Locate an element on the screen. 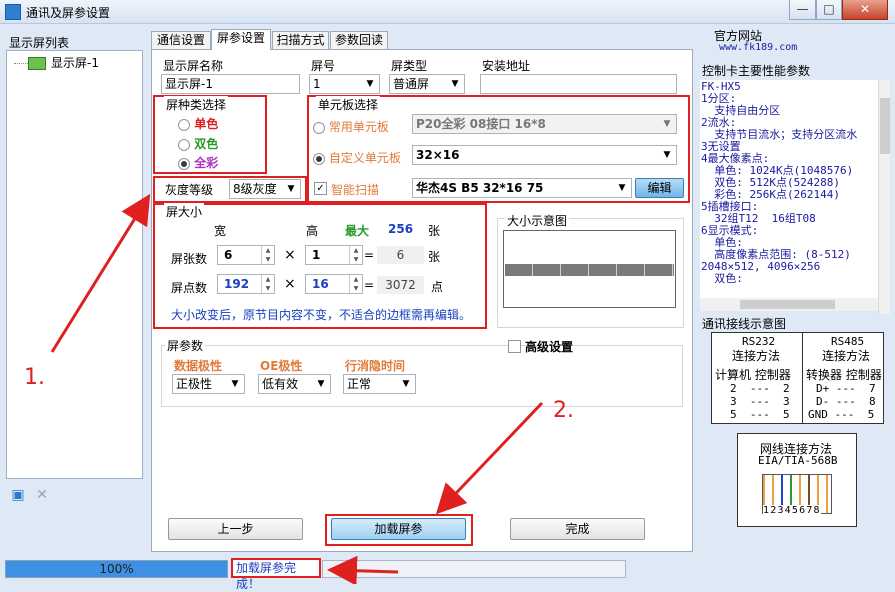 This screenshot has width=895, height=592. smart-scan-value: 华杰4S B5 32*16 75 is located at coordinates (480, 188).